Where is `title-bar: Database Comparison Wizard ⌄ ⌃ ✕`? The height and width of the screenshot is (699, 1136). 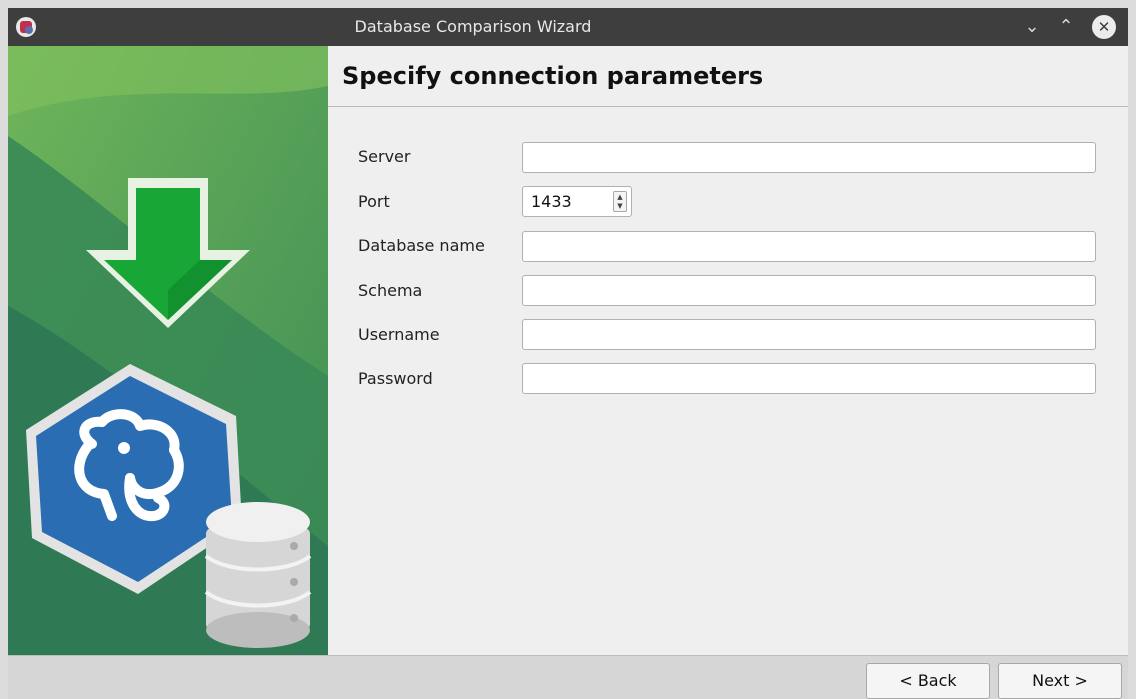 title-bar: Database Comparison Wizard ⌄ ⌃ ✕ is located at coordinates (568, 27).